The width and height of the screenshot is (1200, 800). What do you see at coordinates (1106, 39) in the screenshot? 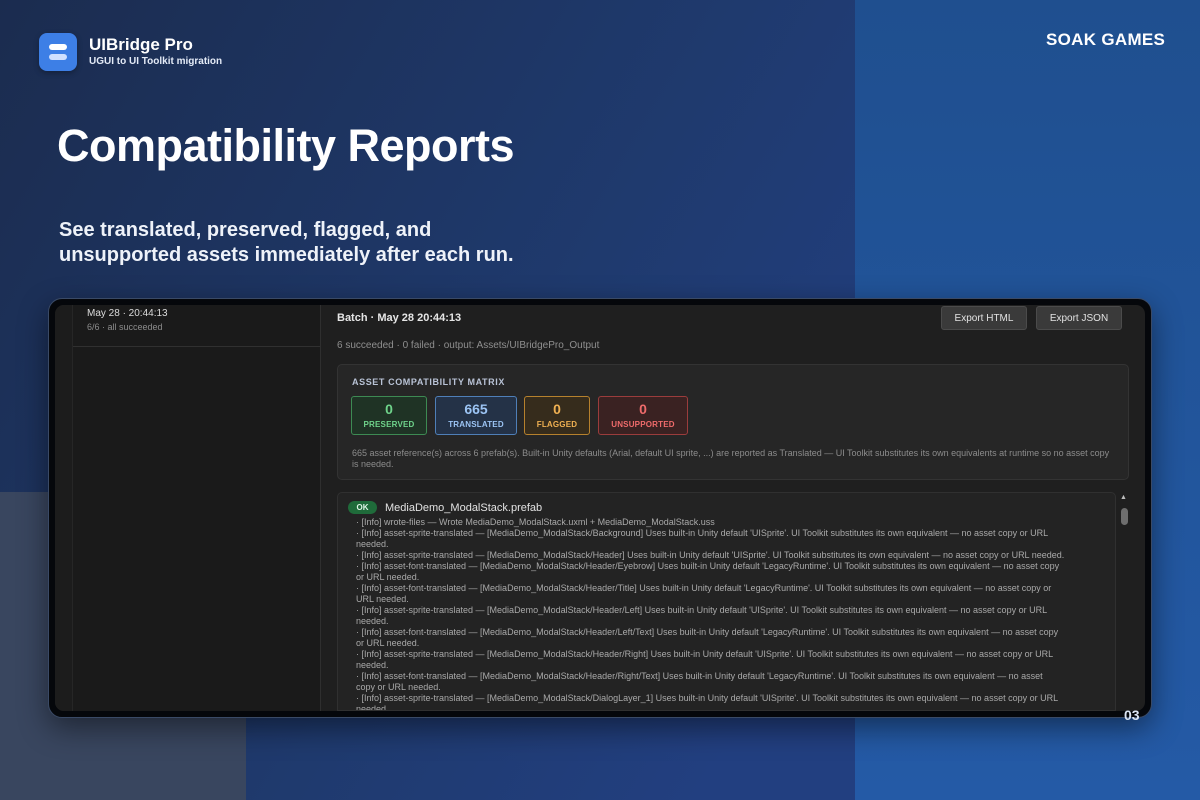
I see `brand-name: SOAK GAMES` at bounding box center [1106, 39].